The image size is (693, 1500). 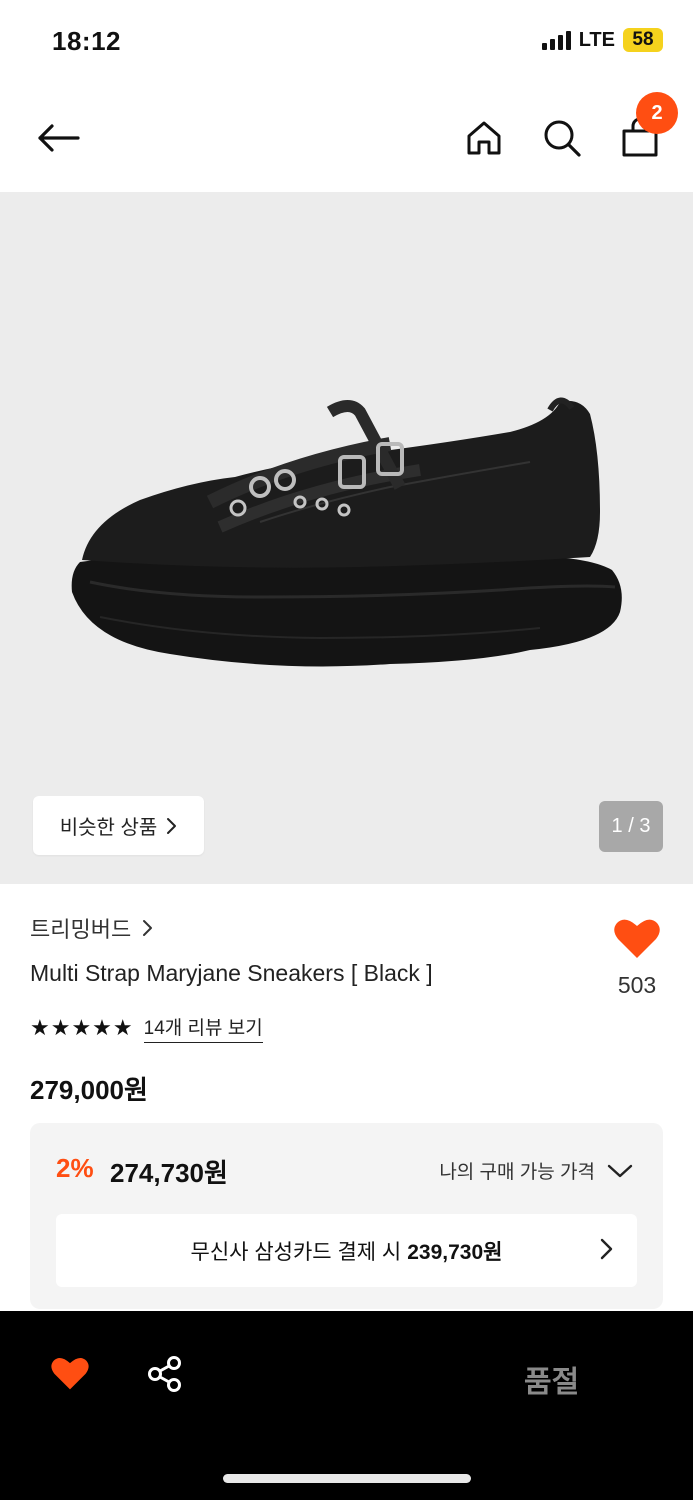 What do you see at coordinates (169, 1173) in the screenshot?
I see `discount-price: 274,730원` at bounding box center [169, 1173].